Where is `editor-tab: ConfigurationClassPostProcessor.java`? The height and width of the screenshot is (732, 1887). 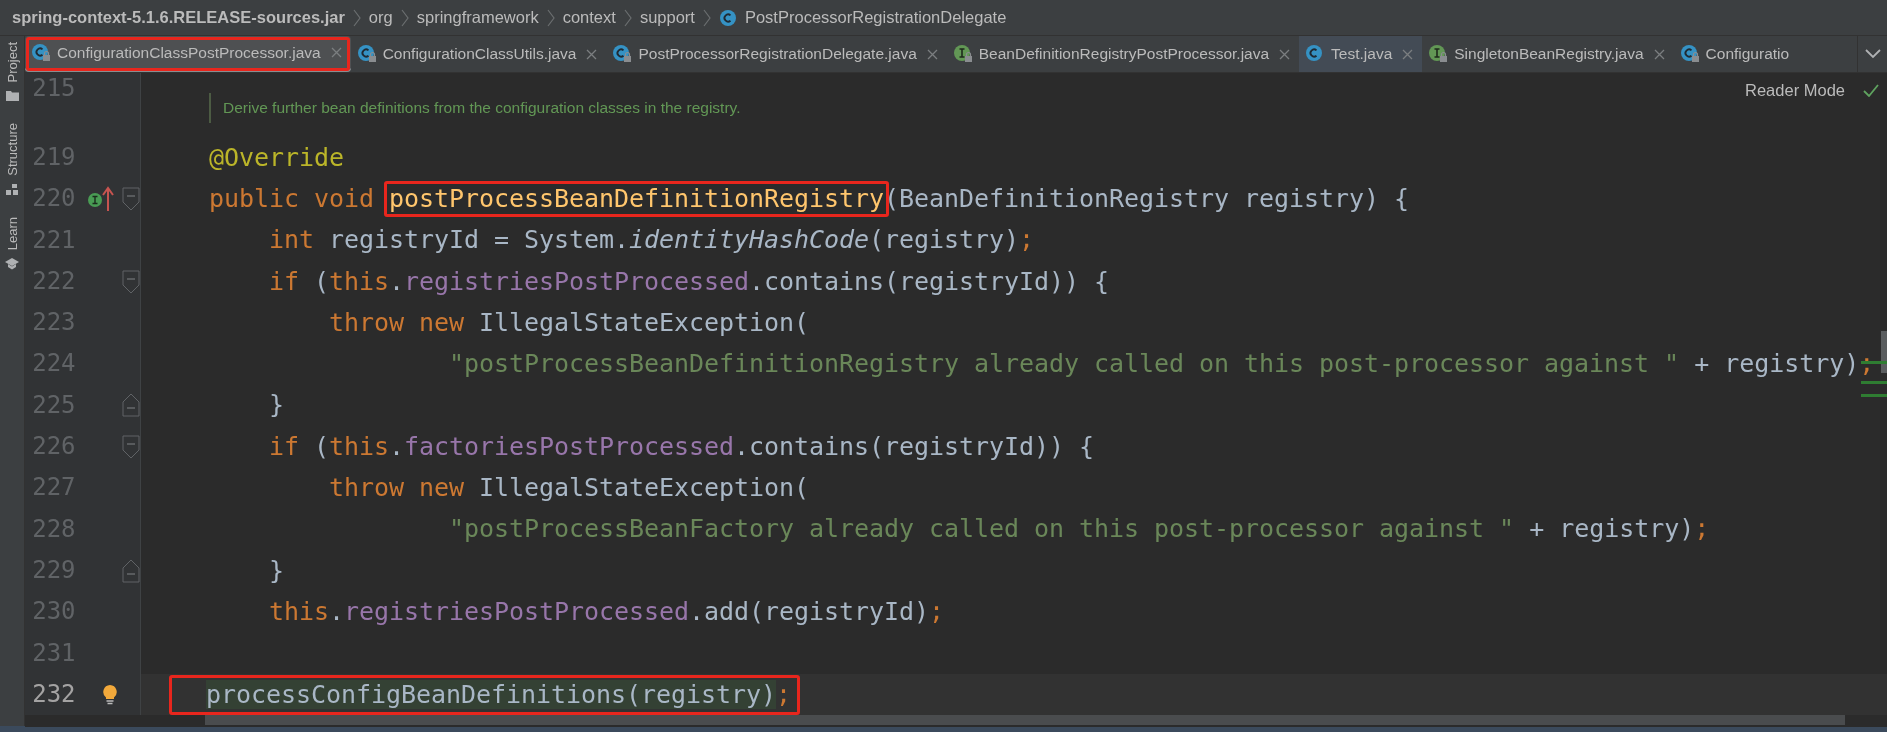 editor-tab: ConfigurationClassPostProcessor.java is located at coordinates (188, 54).